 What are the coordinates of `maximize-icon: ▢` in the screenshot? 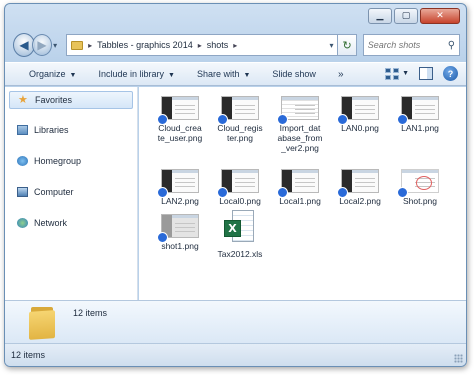 It's located at (406, 15).